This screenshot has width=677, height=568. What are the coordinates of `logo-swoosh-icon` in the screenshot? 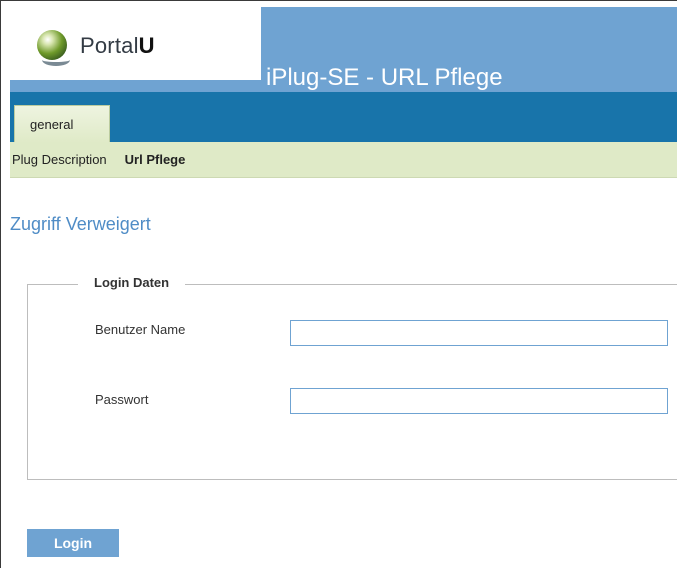 It's located at (56, 60).